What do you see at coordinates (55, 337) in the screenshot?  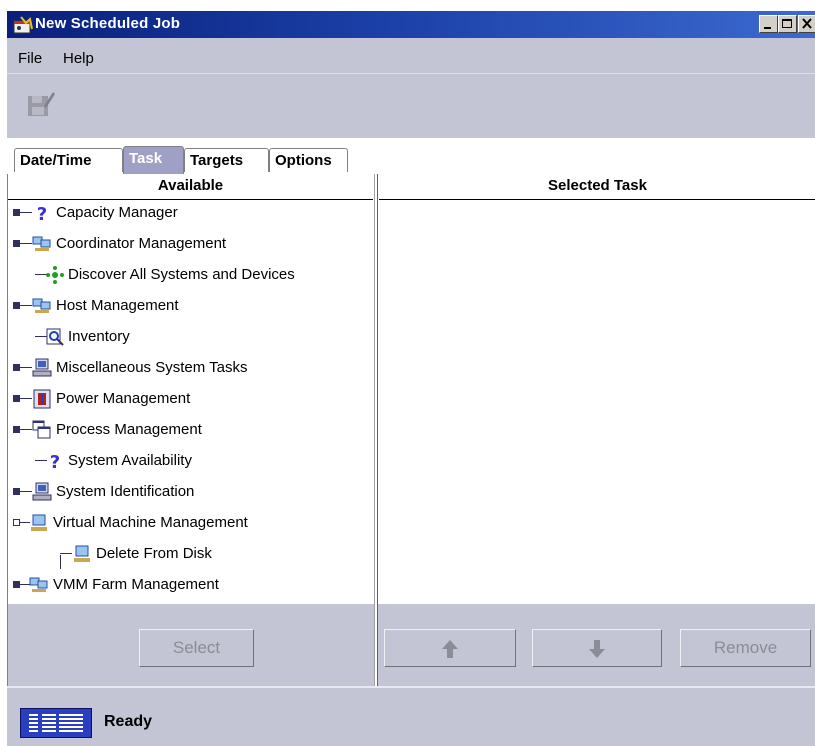 I see `inventory-magnifier-icon` at bounding box center [55, 337].